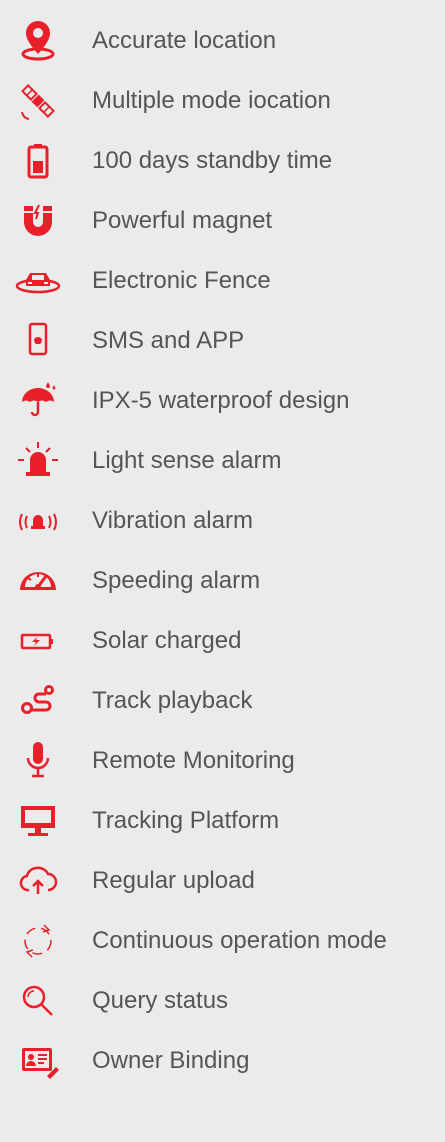  Describe the element at coordinates (187, 460) in the screenshot. I see `feature-label: Light sense alarm` at that location.